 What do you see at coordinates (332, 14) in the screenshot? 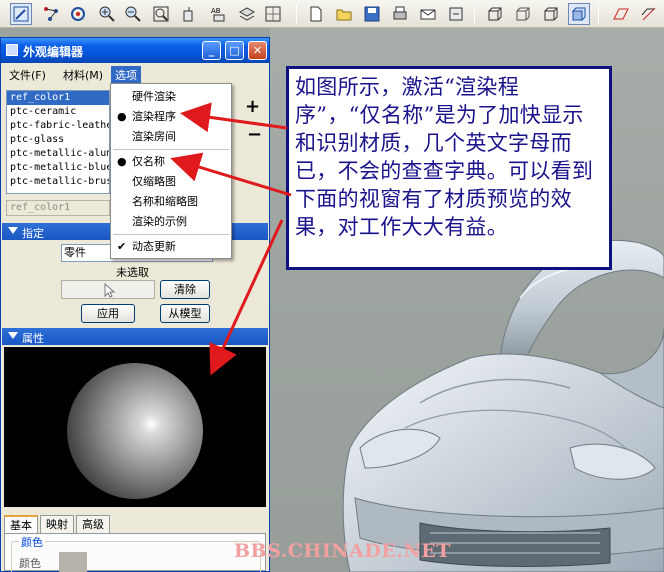
I see `main-toolbar: AB` at bounding box center [332, 14].